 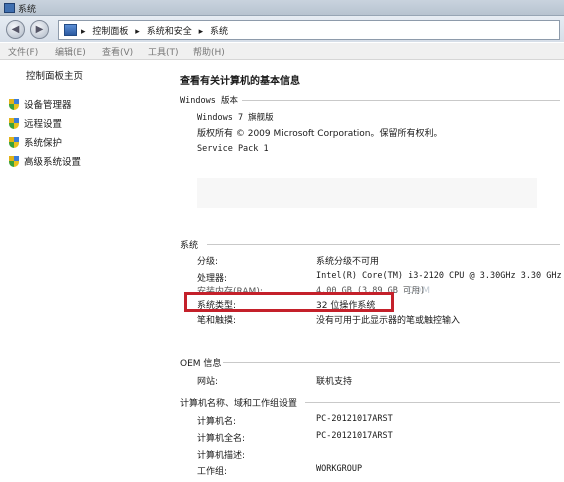 I want to click on description-label: 计算机描述:, so click(x=221, y=456).